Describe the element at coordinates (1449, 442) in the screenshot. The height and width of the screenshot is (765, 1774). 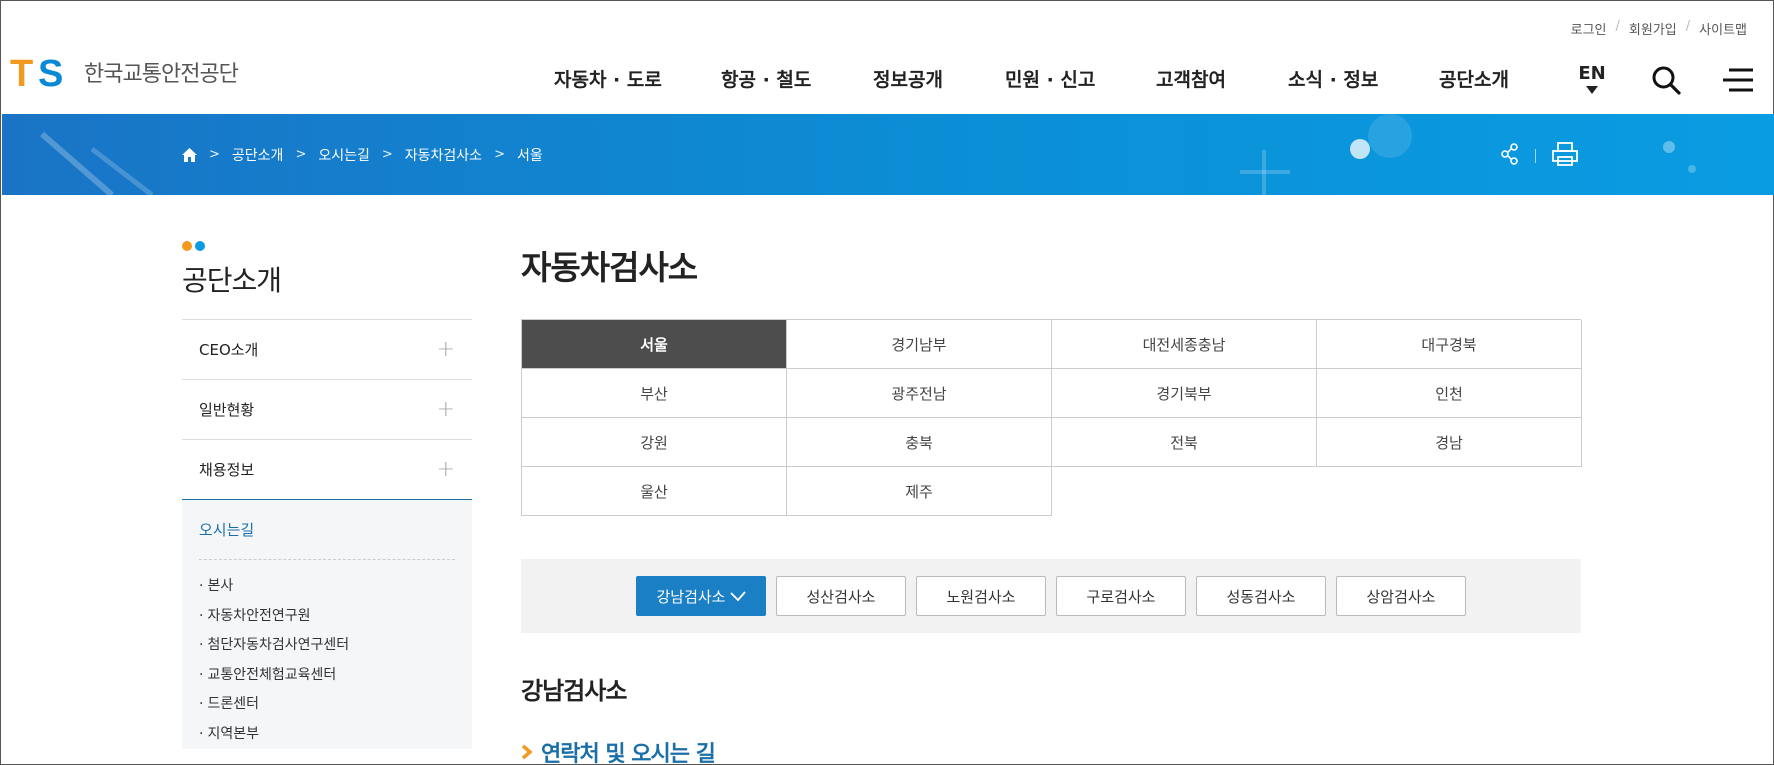
I see `region-tab: 경남` at that location.